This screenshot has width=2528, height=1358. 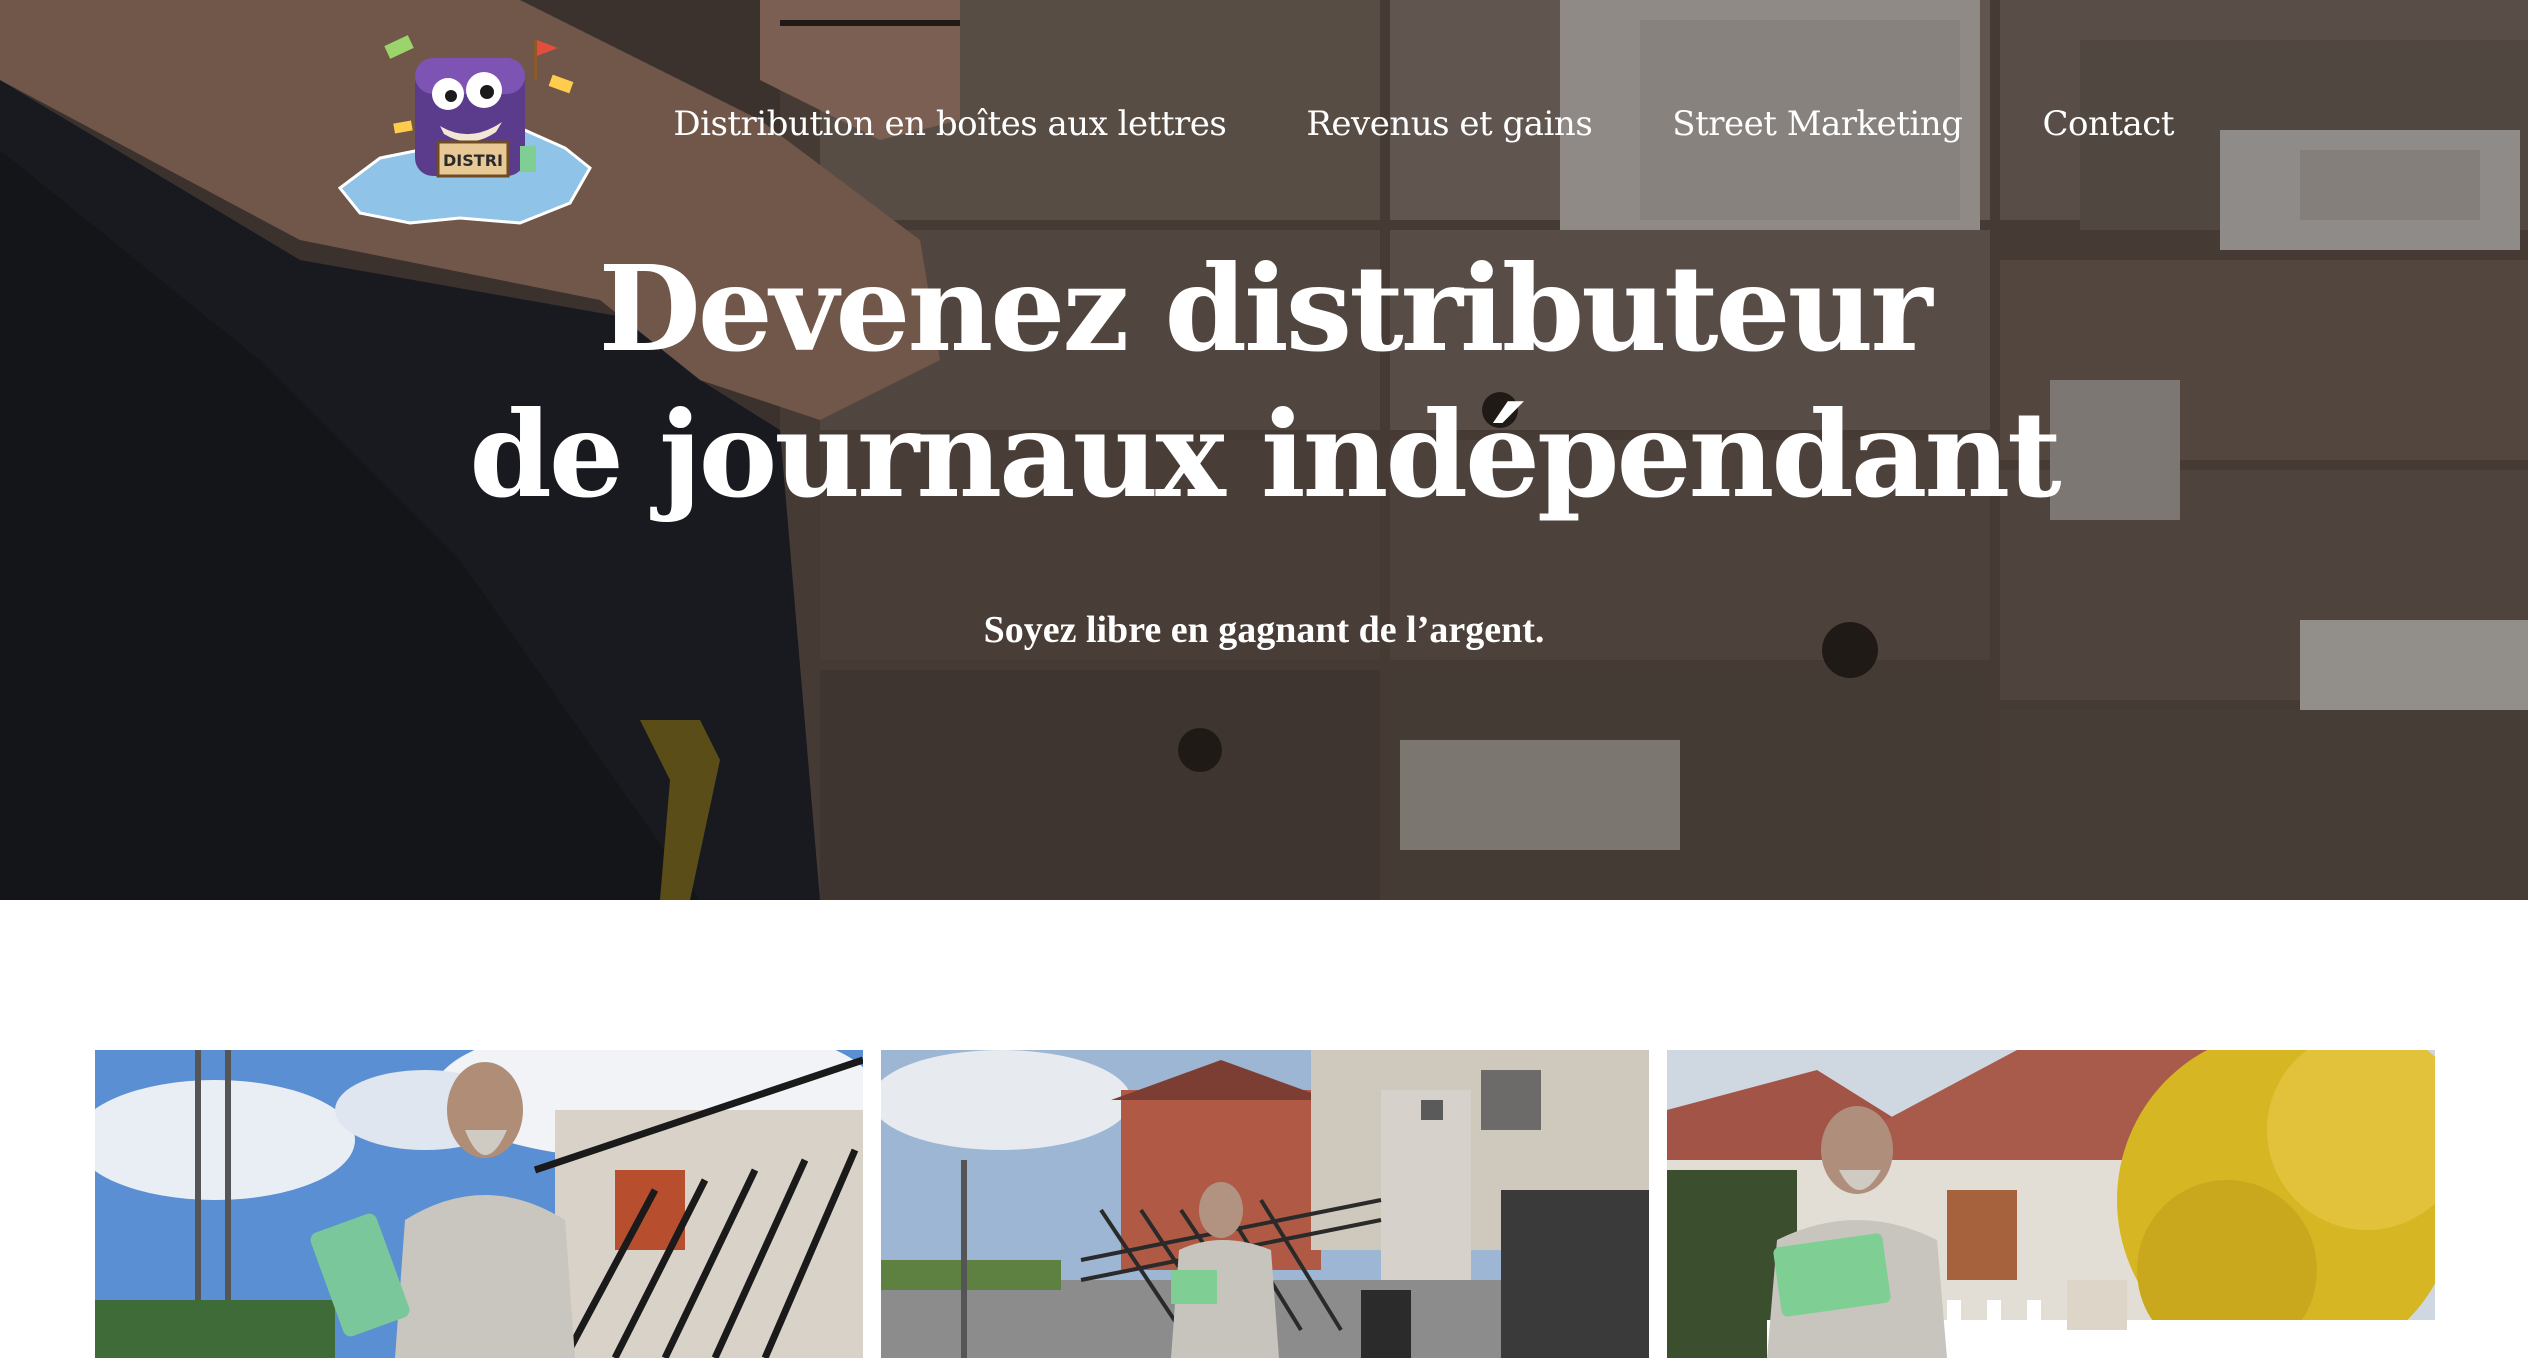 I want to click on distributor-house-photo, so click(x=2051, y=1204).